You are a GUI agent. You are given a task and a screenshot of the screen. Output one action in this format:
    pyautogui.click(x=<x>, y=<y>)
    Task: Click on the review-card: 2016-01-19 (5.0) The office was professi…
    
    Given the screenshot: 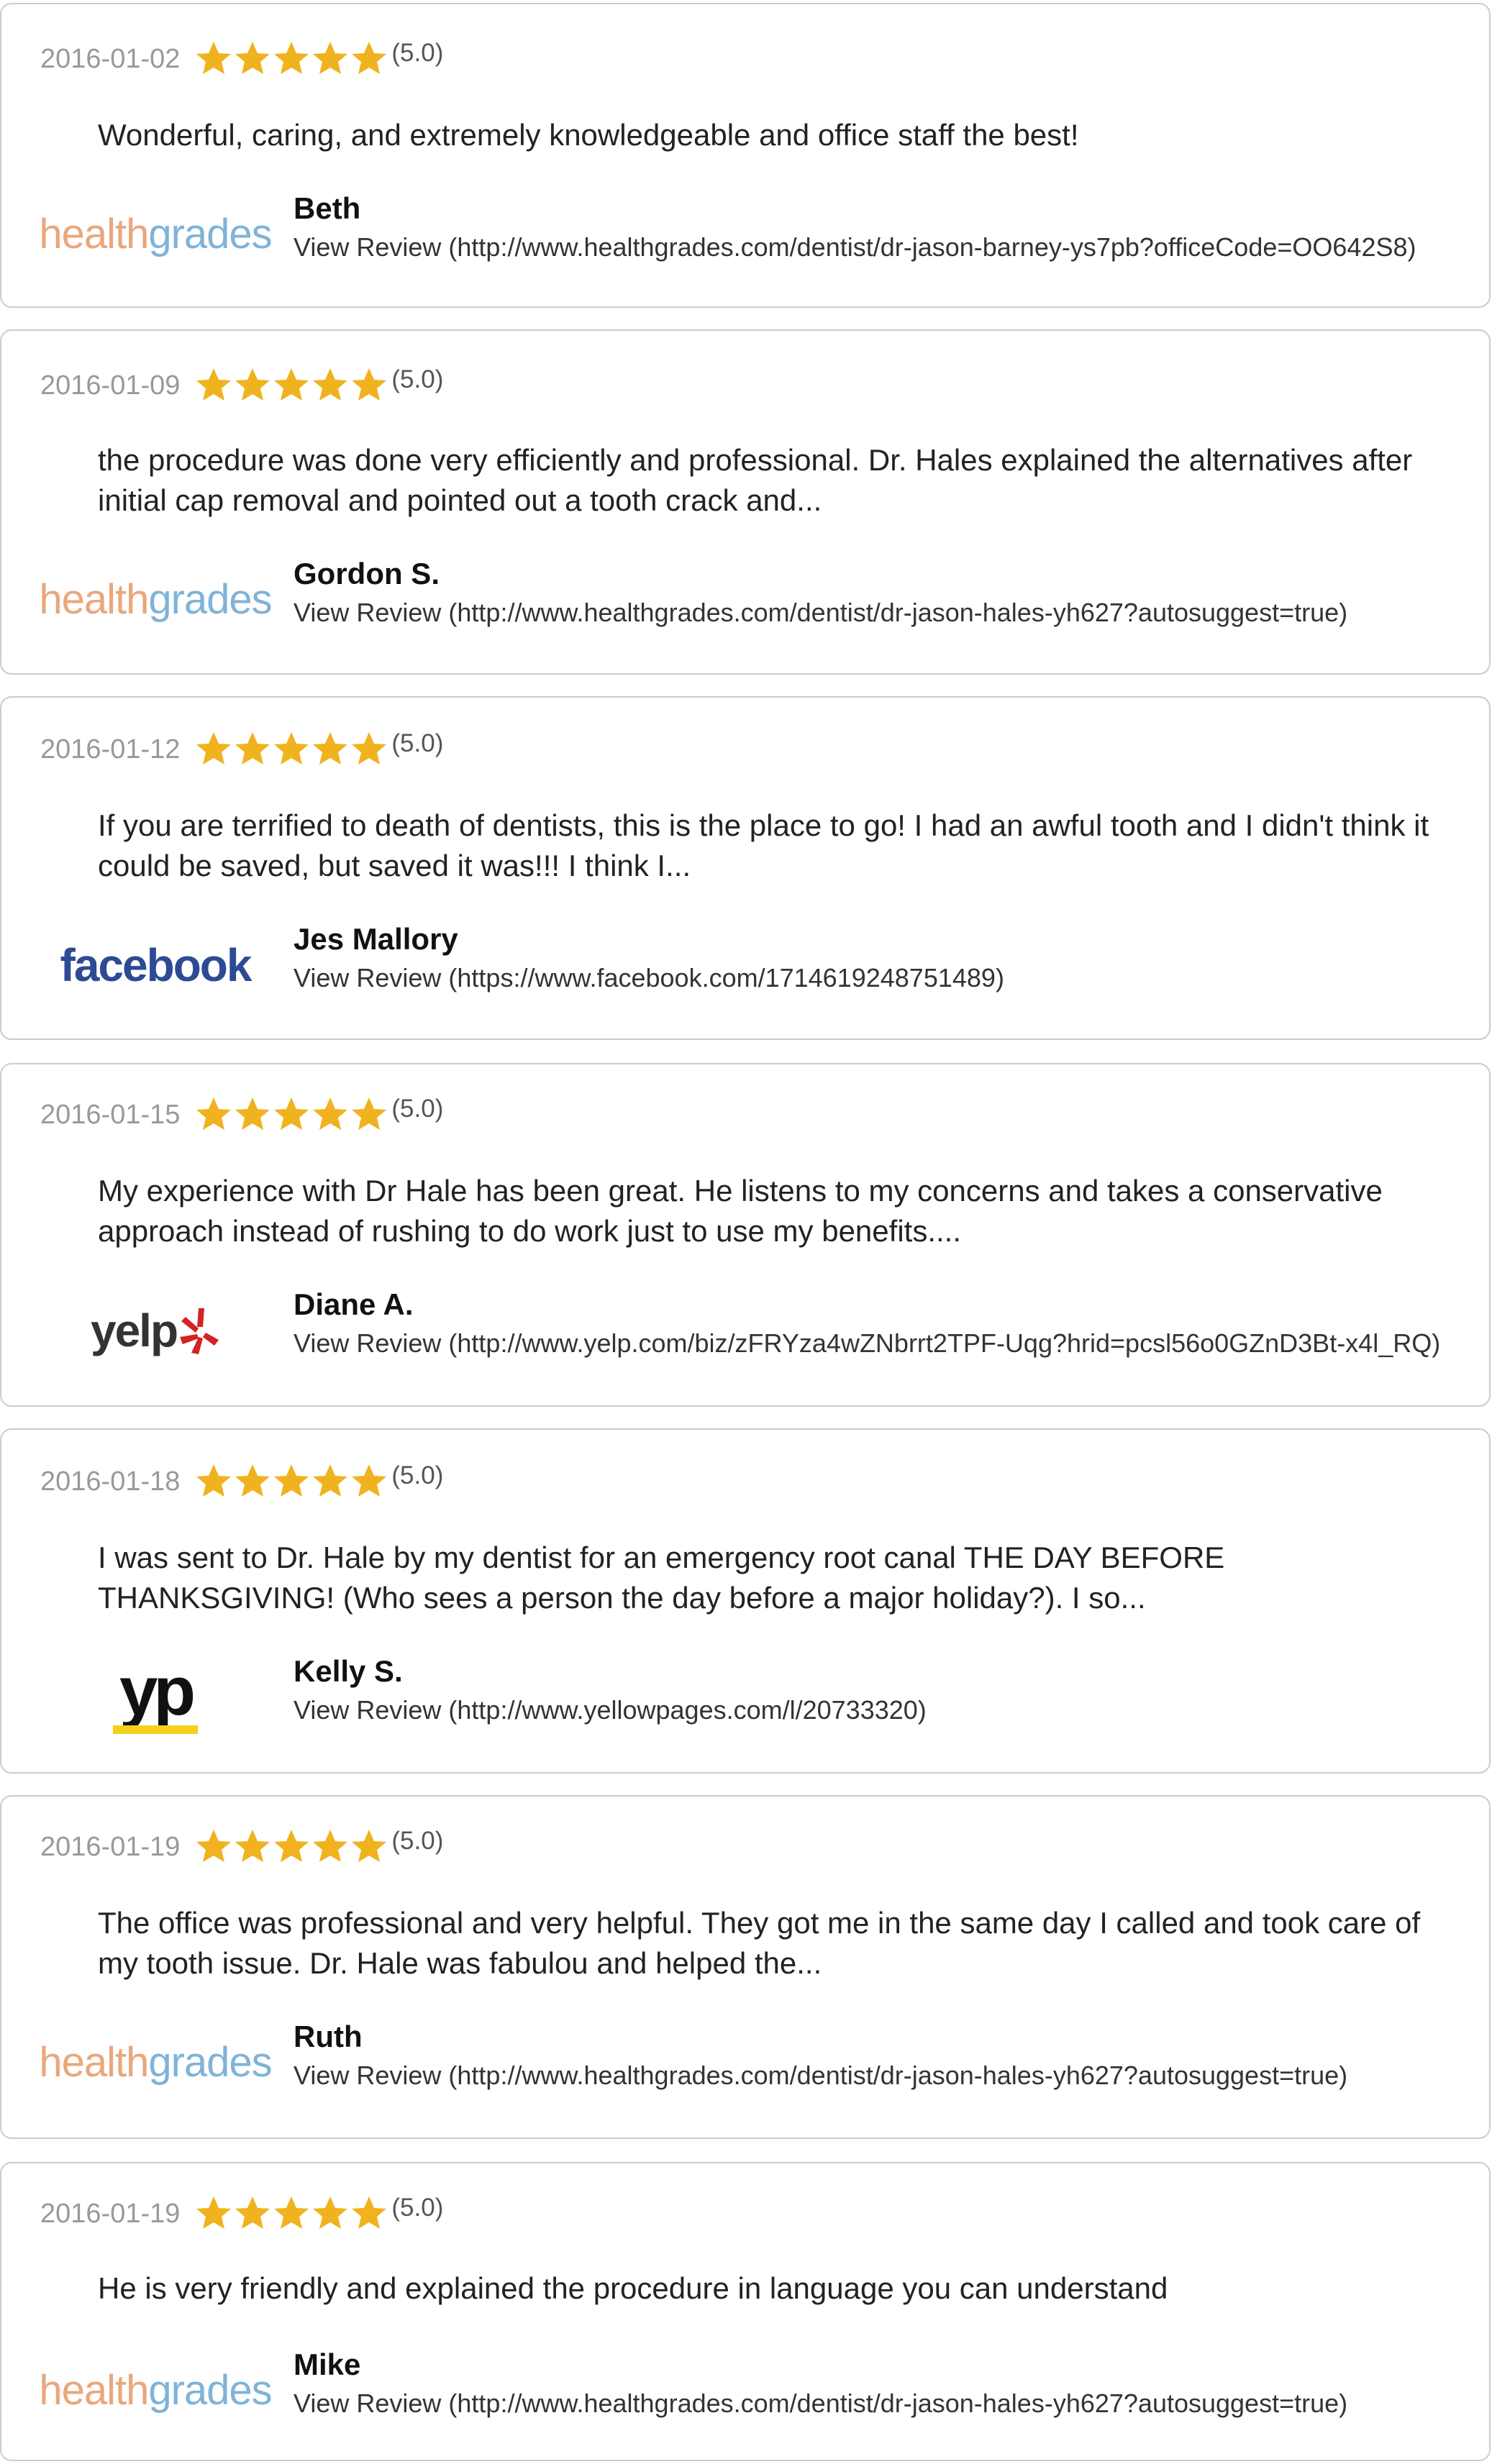 What is the action you would take?
    pyautogui.click(x=745, y=1967)
    